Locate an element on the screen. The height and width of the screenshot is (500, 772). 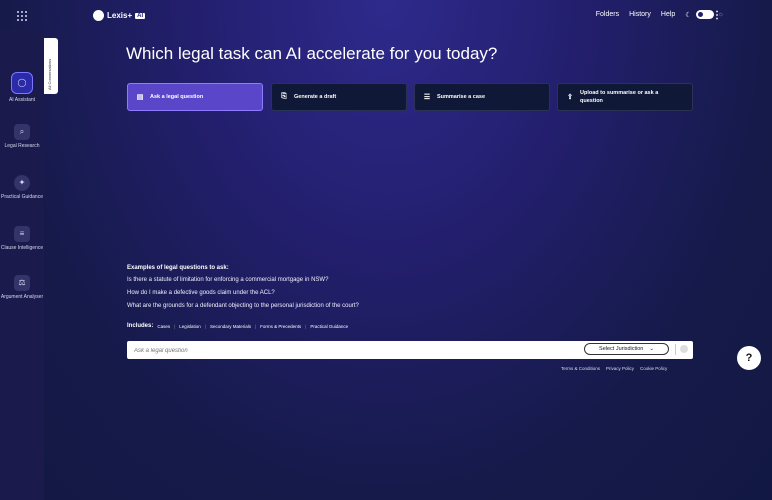
help-button: ? is located at coordinates (749, 358).